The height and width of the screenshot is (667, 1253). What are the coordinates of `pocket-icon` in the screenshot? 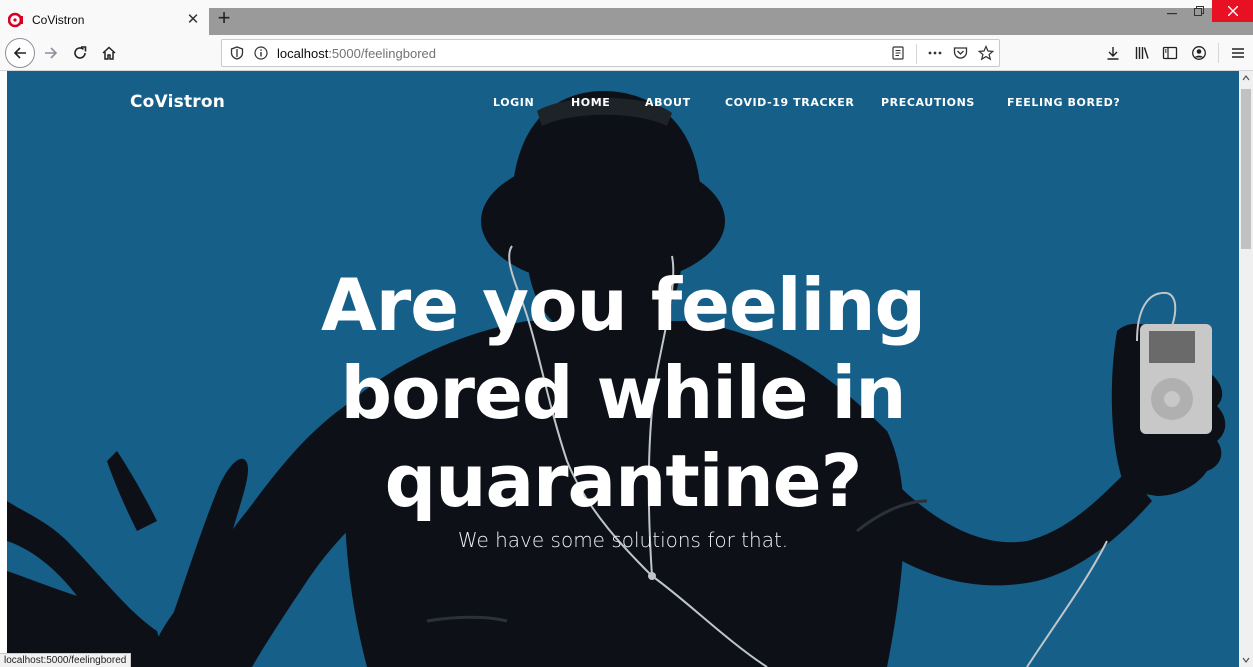 It's located at (960, 55).